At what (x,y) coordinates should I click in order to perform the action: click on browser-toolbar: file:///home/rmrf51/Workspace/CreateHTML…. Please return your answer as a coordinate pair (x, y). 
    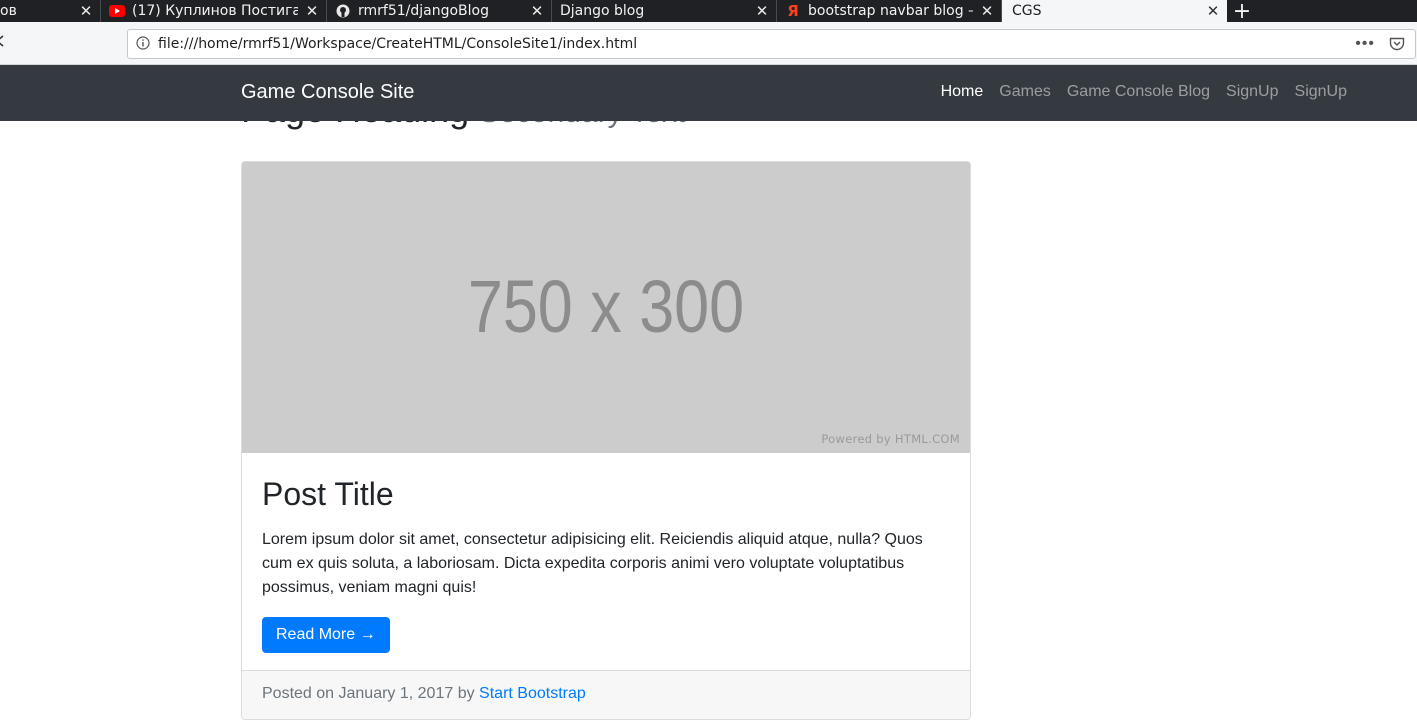
    Looking at the image, I should click on (708, 43).